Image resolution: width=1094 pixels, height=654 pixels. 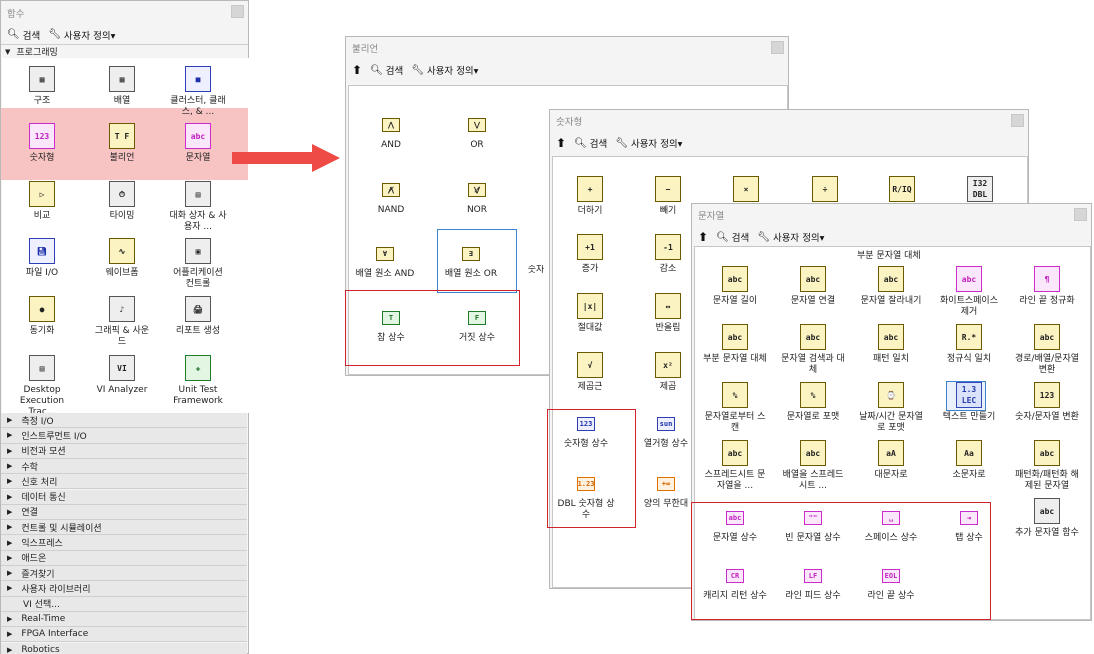 I want to click on palette-item: ⏱ 타이밍, so click(x=122, y=201).